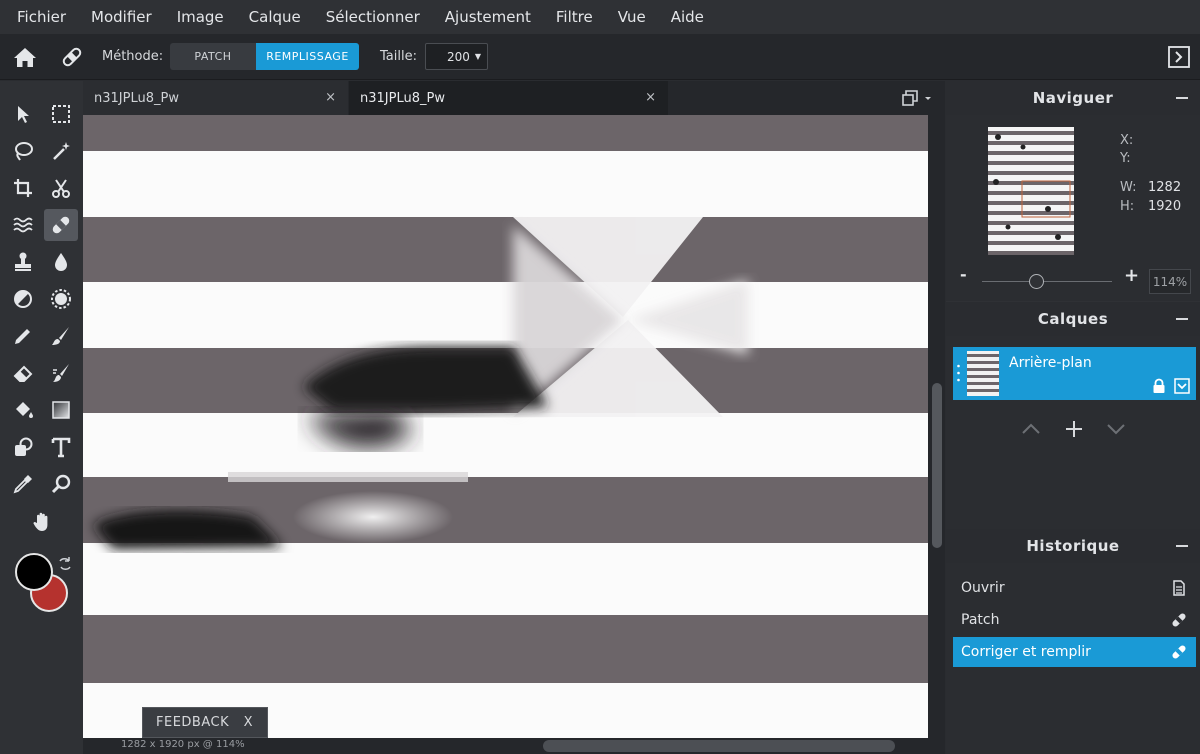 This screenshot has width=1200, height=754. I want to click on navigator-header: Naviguer, so click(1073, 98).